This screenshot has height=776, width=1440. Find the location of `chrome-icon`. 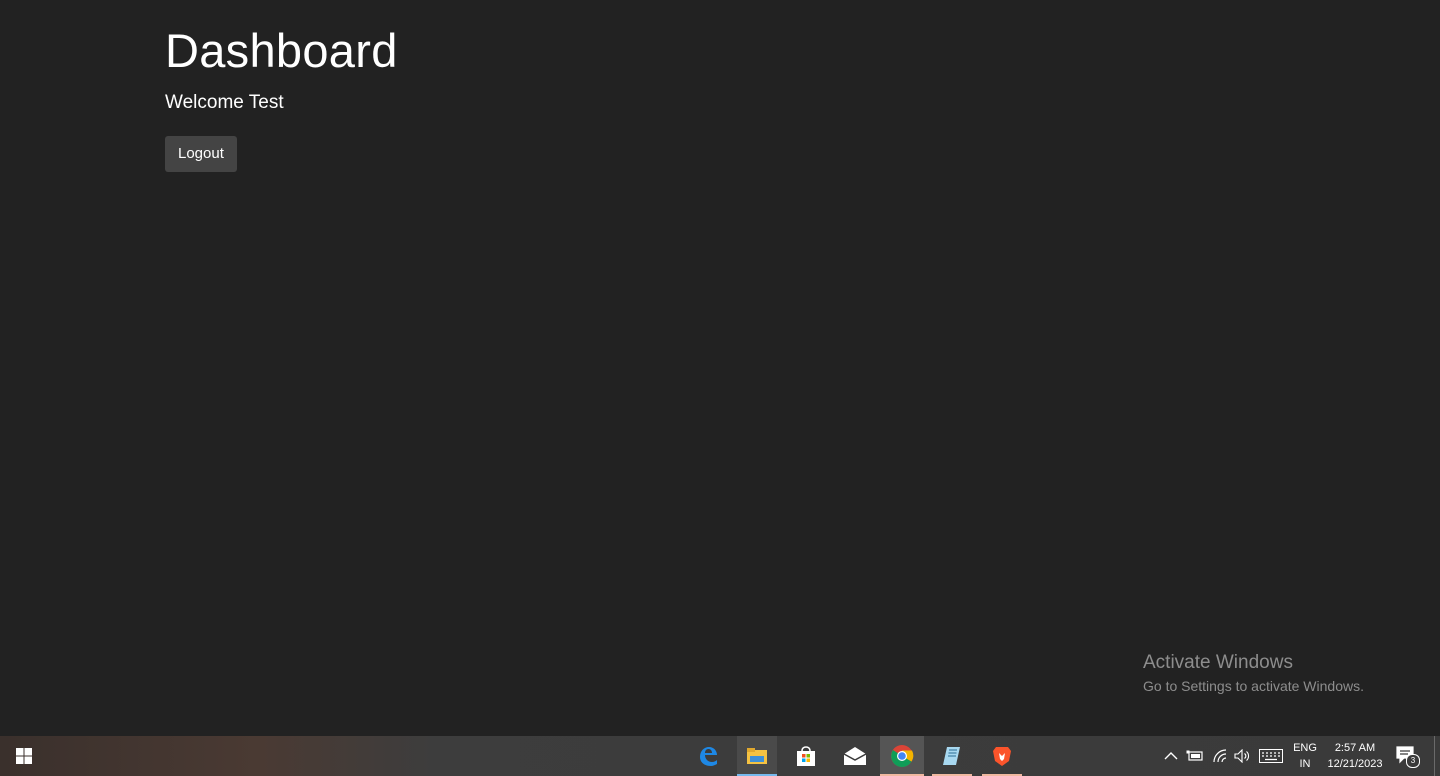

chrome-icon is located at coordinates (902, 756).